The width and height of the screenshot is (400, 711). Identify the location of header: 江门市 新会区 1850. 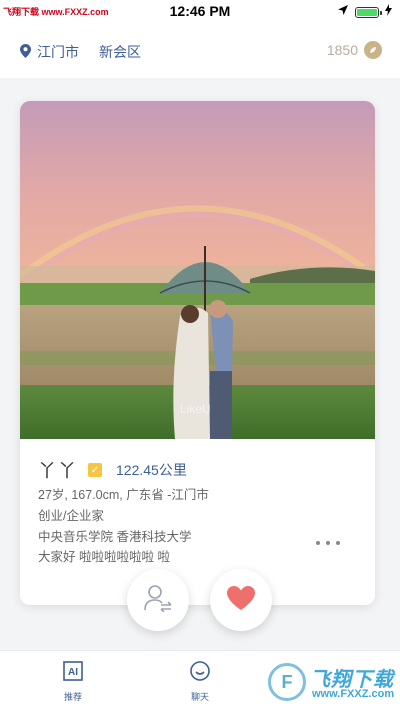
(200, 50).